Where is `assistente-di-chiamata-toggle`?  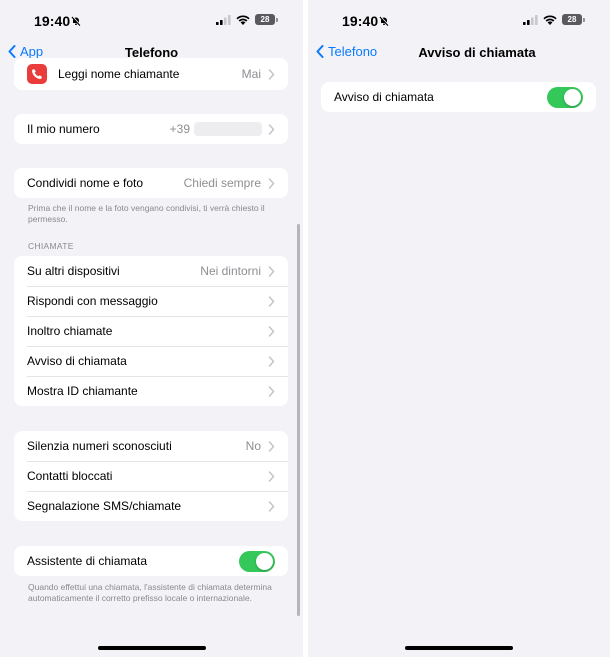
assistente-di-chiamata-toggle is located at coordinates (257, 561).